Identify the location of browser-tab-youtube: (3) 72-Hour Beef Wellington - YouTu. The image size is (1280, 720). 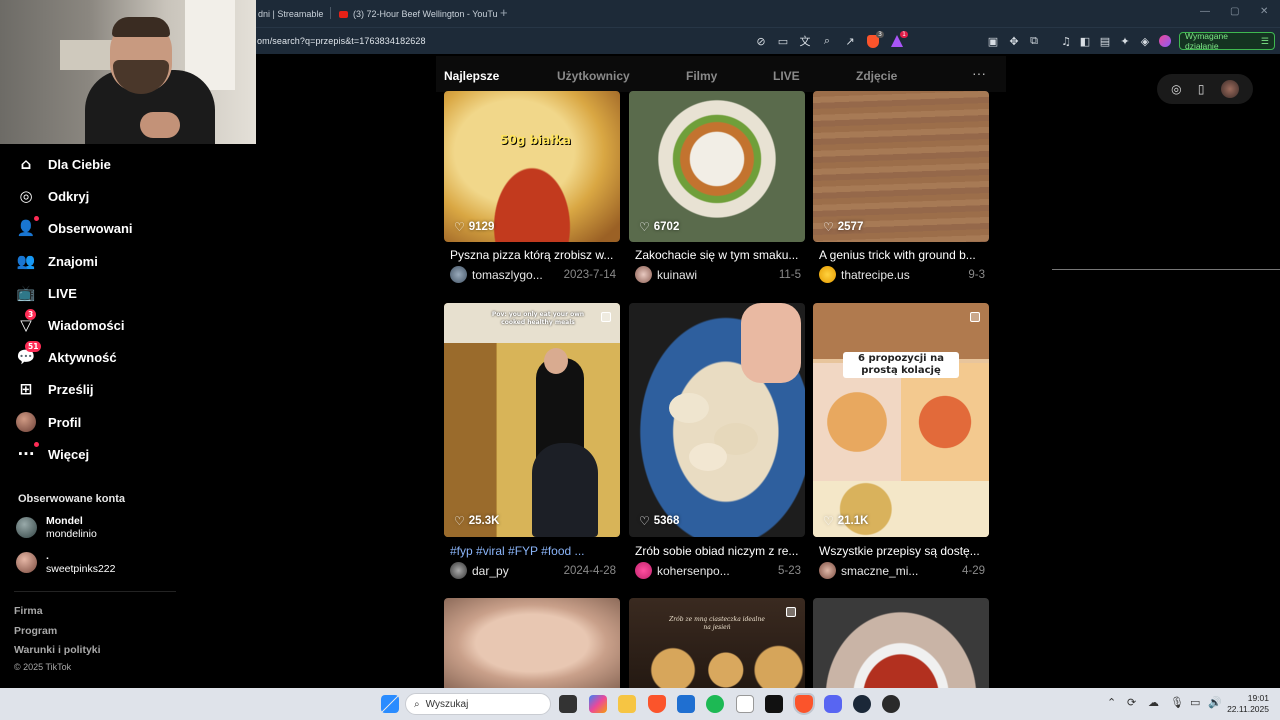
(418, 14).